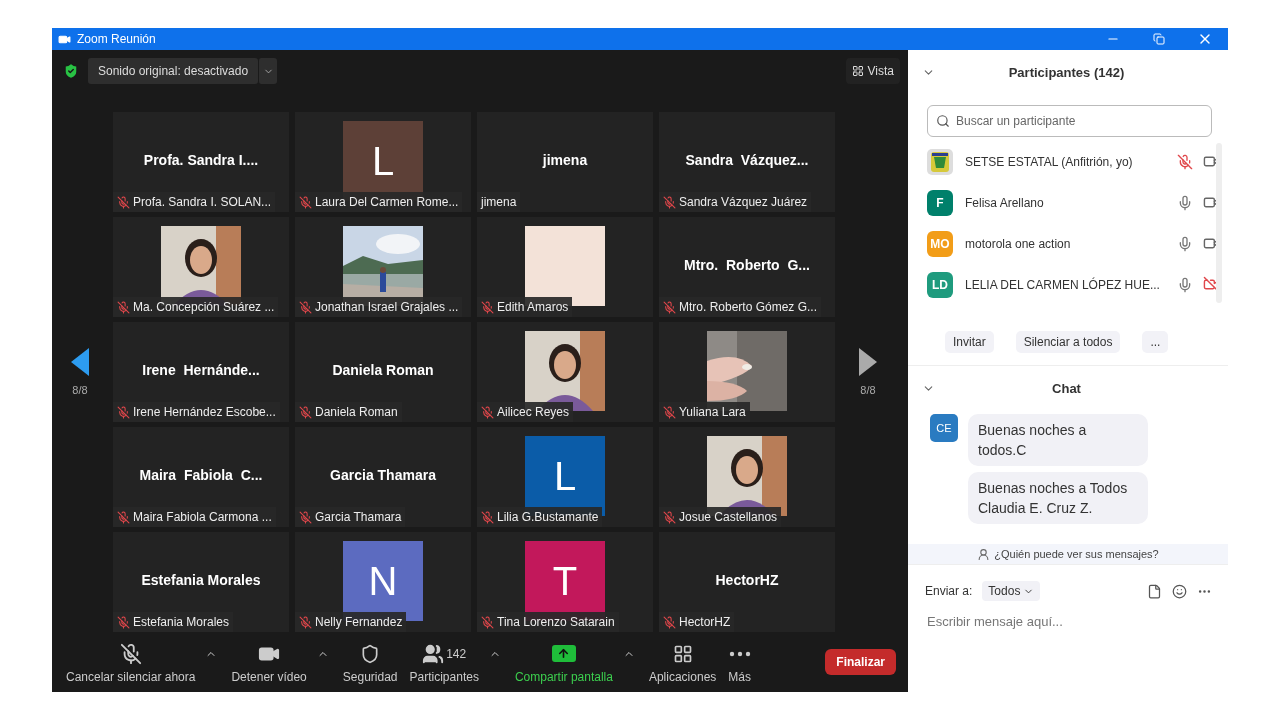 Image resolution: width=1280 pixels, height=720 pixels. Describe the element at coordinates (860, 662) in the screenshot. I see `end-meeting-button: Finalizar` at that location.